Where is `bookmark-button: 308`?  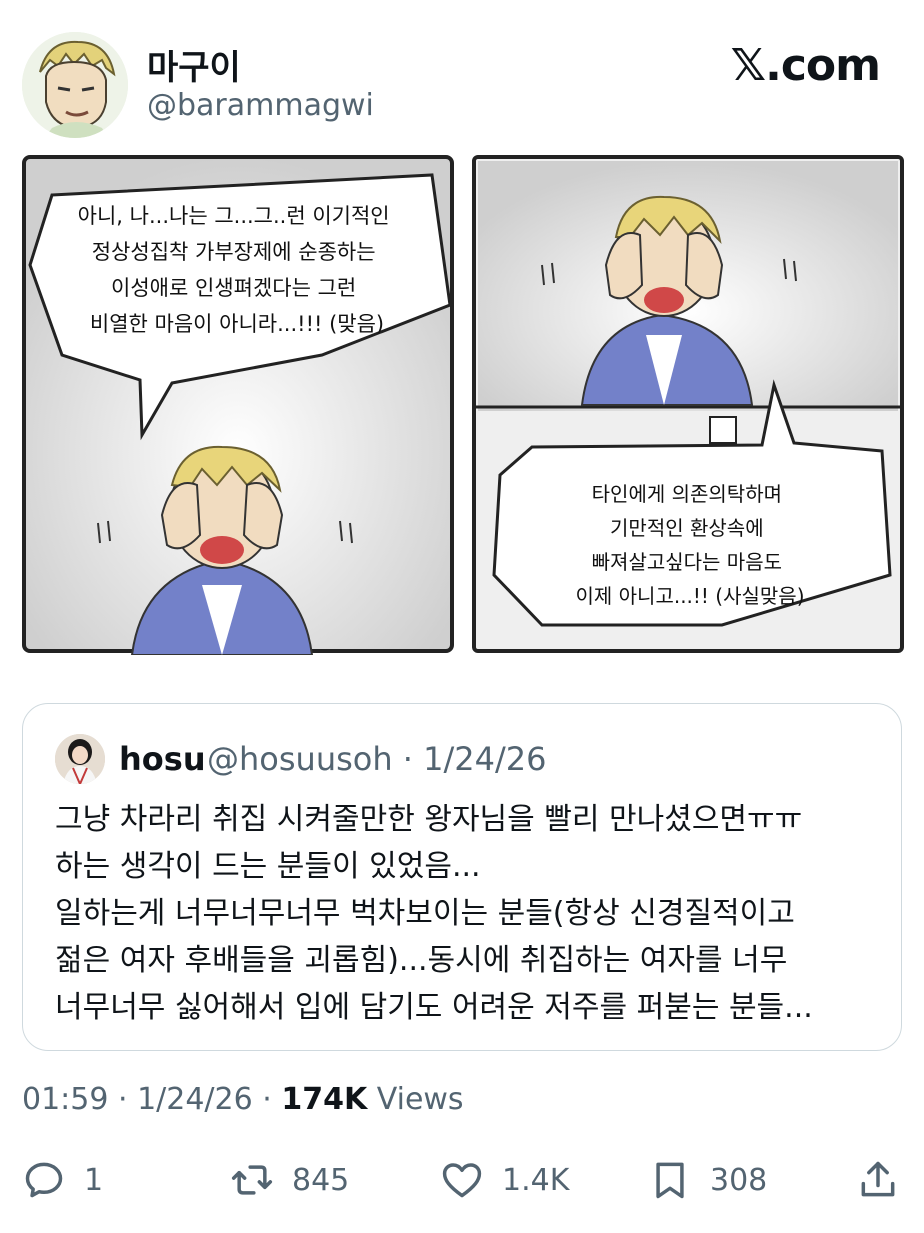 bookmark-button: 308 is located at coordinates (707, 1180).